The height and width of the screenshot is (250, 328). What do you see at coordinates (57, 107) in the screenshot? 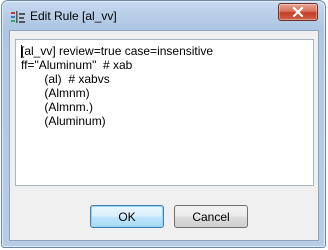
I see `editor-line: (Almnm.)` at bounding box center [57, 107].